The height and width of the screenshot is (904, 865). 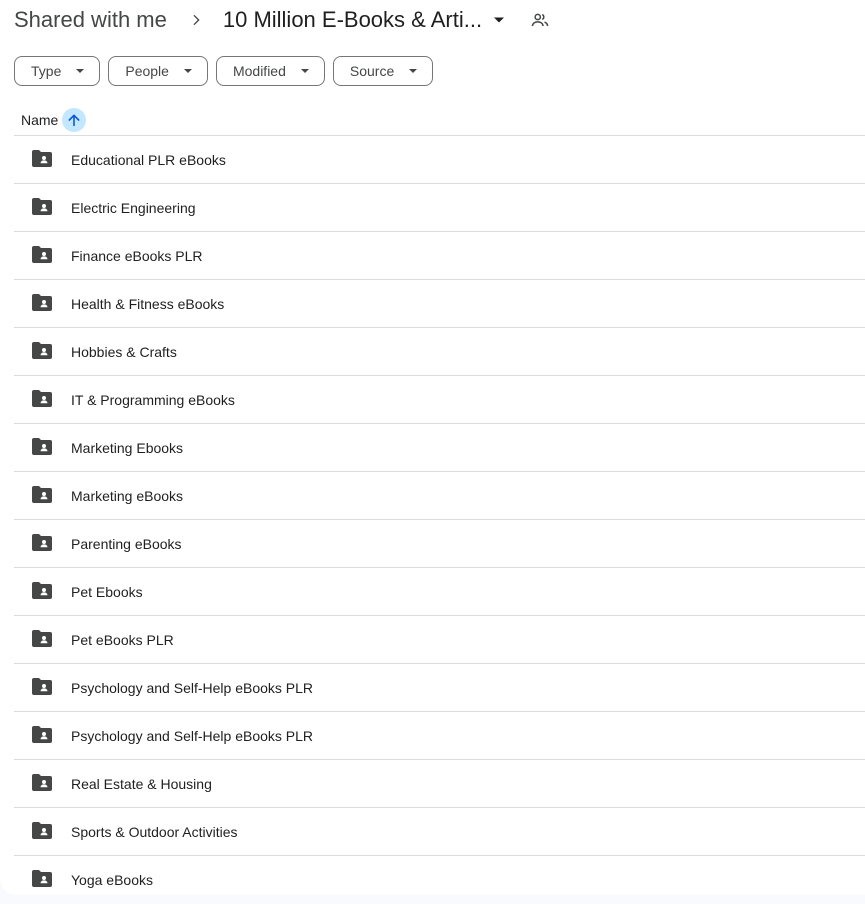 I want to click on item-name: Health & Fitness eBooks, so click(x=148, y=303).